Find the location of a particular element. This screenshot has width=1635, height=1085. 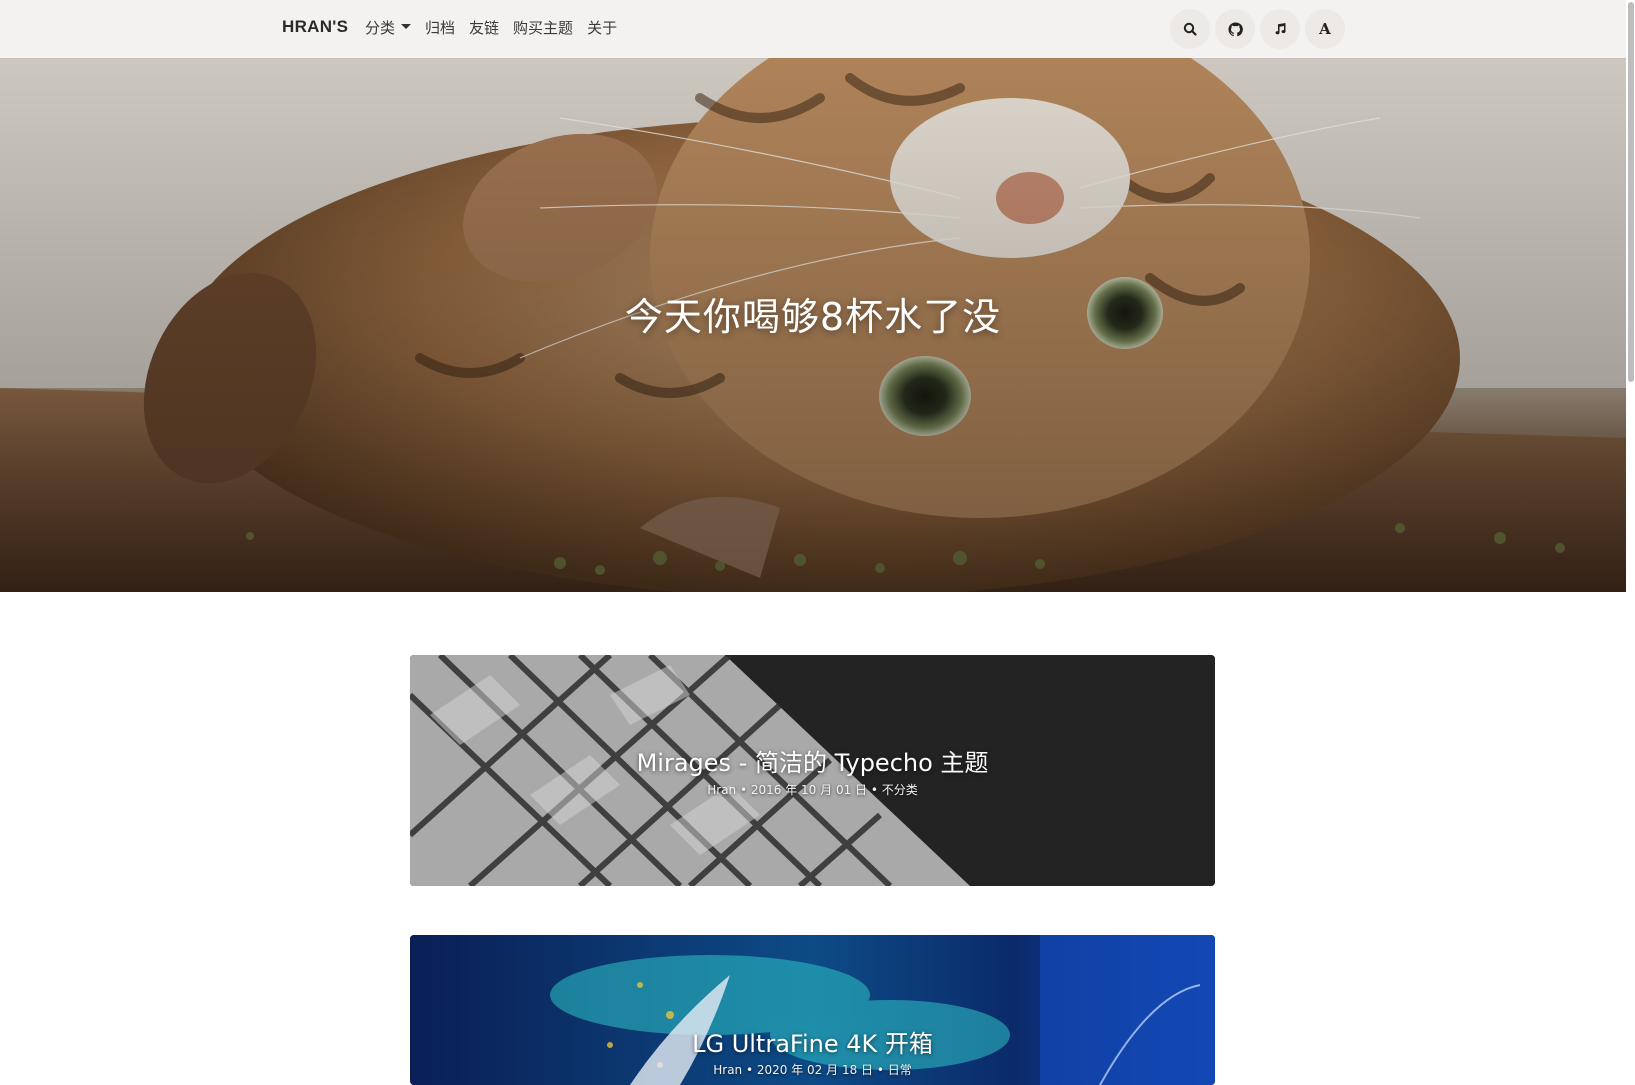

nav-links: 分类 归档 友链 购买主题 关于 is located at coordinates (491, 27).